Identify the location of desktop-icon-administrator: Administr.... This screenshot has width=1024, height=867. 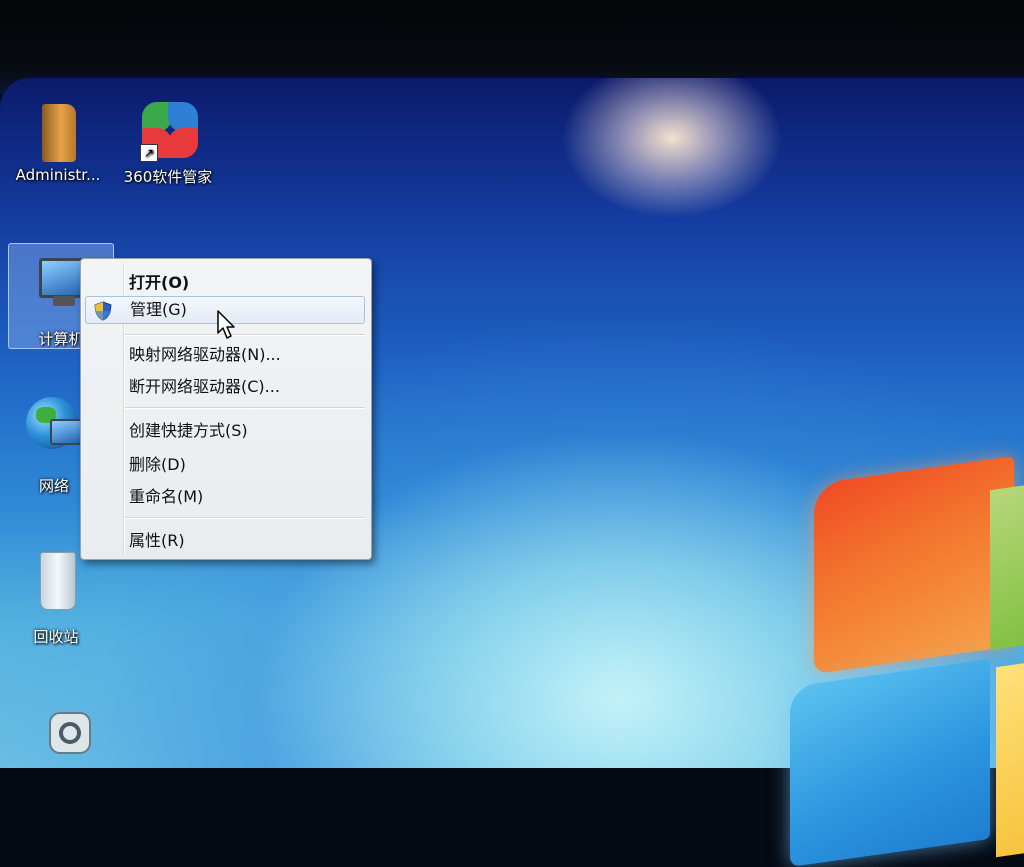
(58, 142).